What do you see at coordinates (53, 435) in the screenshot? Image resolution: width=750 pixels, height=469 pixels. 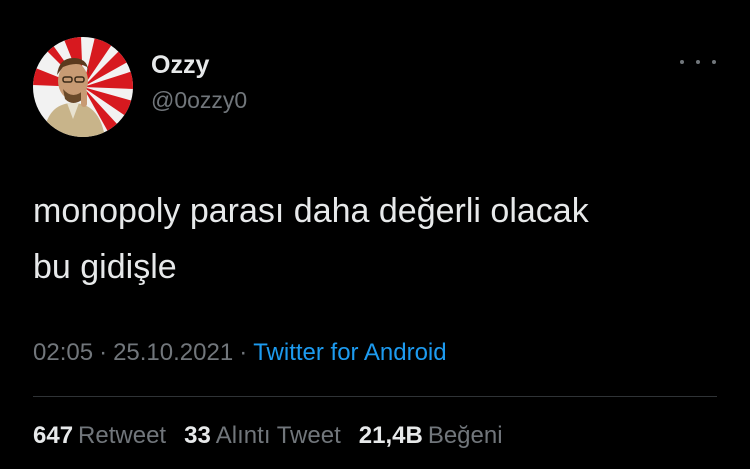 I see `retweets-count: 647` at bounding box center [53, 435].